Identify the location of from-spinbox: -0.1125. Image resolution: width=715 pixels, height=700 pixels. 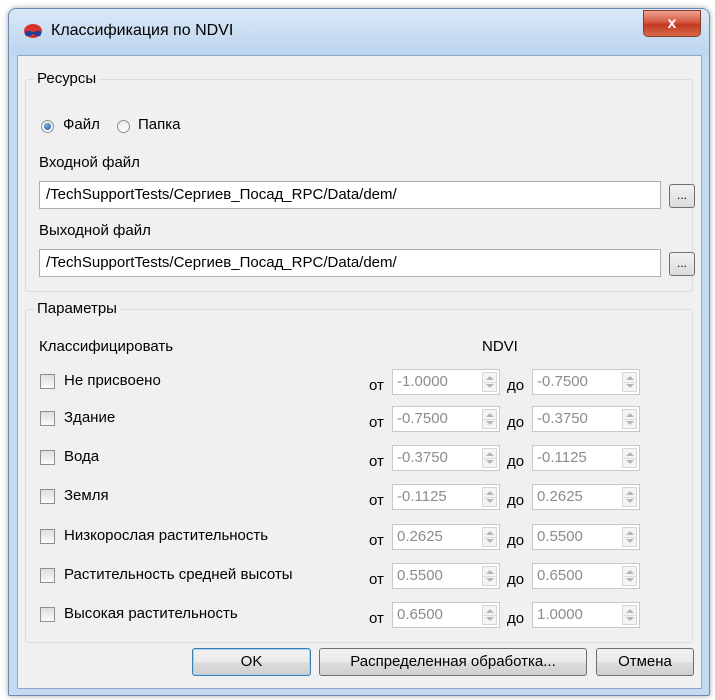
(446, 497).